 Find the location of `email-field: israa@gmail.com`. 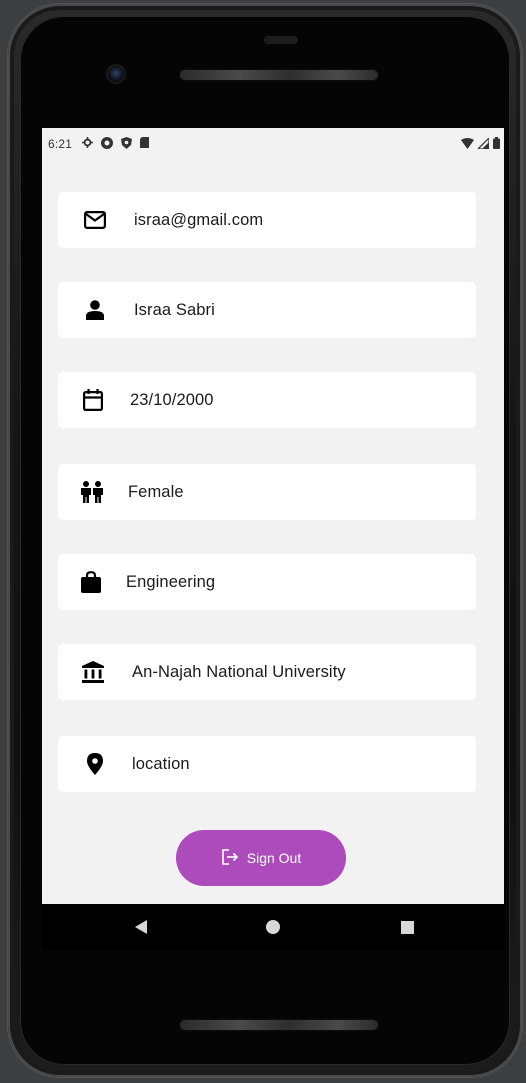

email-field: israa@gmail.com is located at coordinates (267, 220).